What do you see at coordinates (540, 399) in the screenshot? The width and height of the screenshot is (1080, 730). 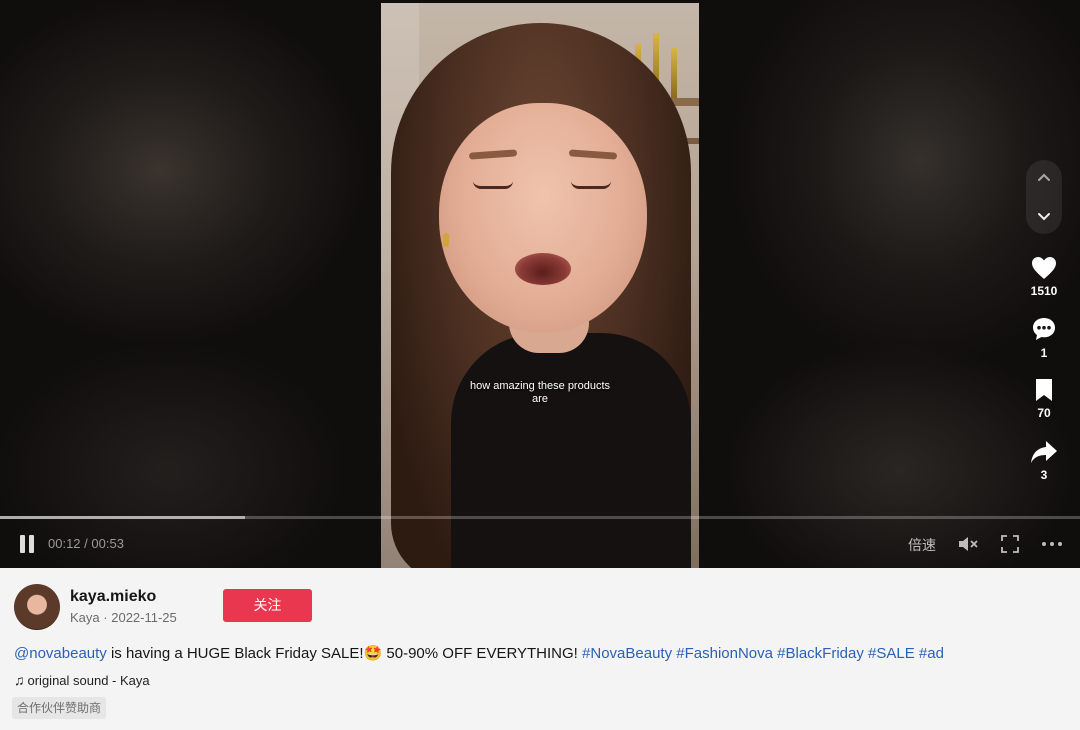 I see `caption-line-2: are` at bounding box center [540, 399].